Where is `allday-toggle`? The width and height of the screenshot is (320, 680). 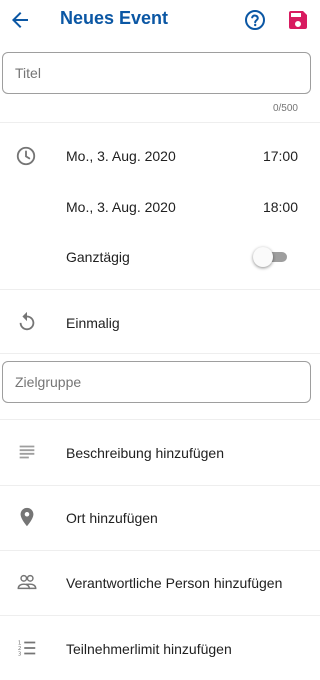
allday-toggle is located at coordinates (271, 257).